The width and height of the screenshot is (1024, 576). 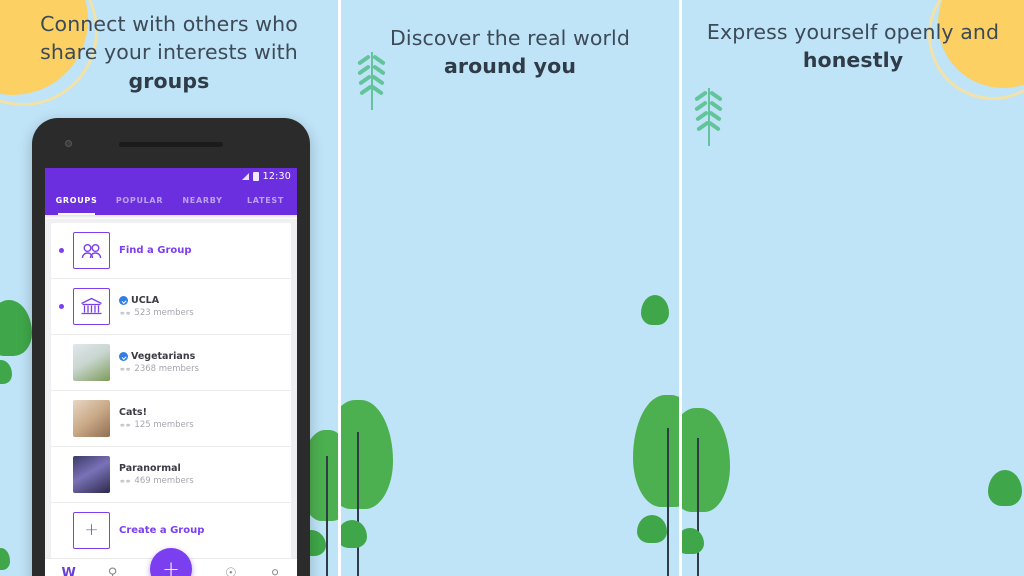 What do you see at coordinates (231, 571) in the screenshot?
I see `chat-bubble-icon: ☉` at bounding box center [231, 571].